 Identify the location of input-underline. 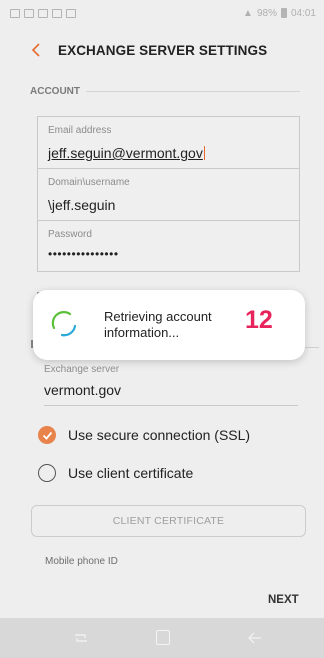
(171, 405).